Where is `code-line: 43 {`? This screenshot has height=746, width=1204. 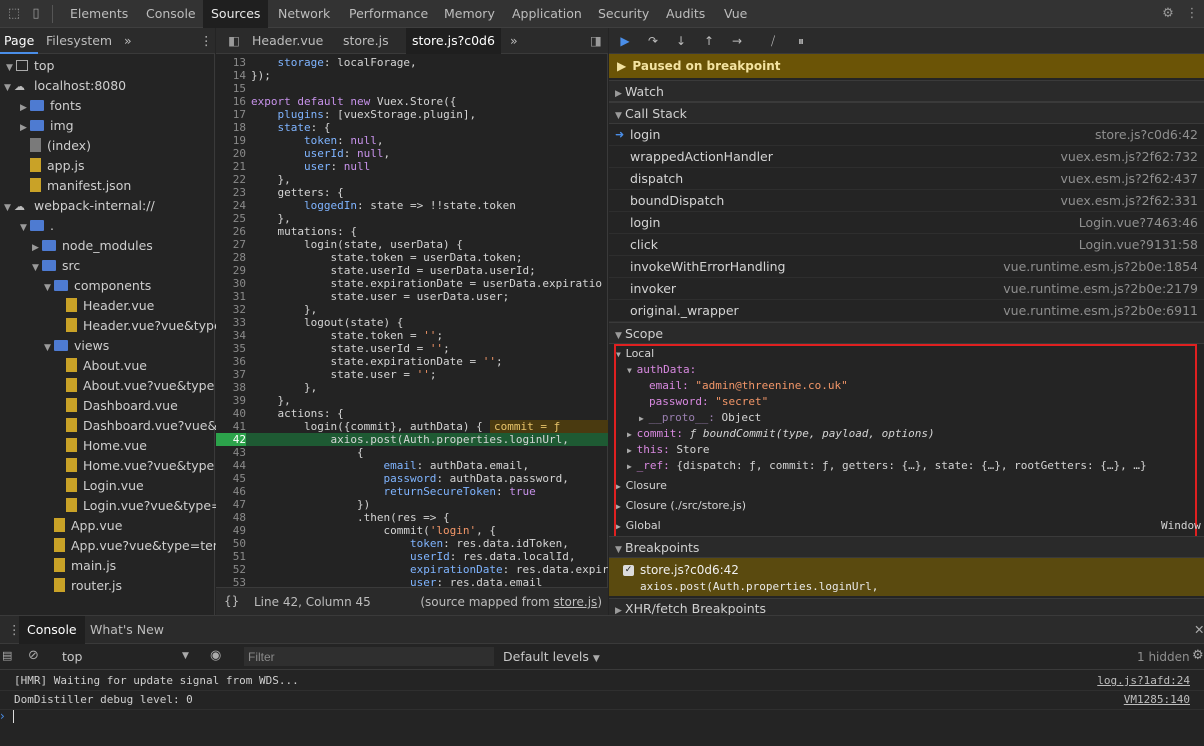
code-line: 43 { is located at coordinates (412, 452).